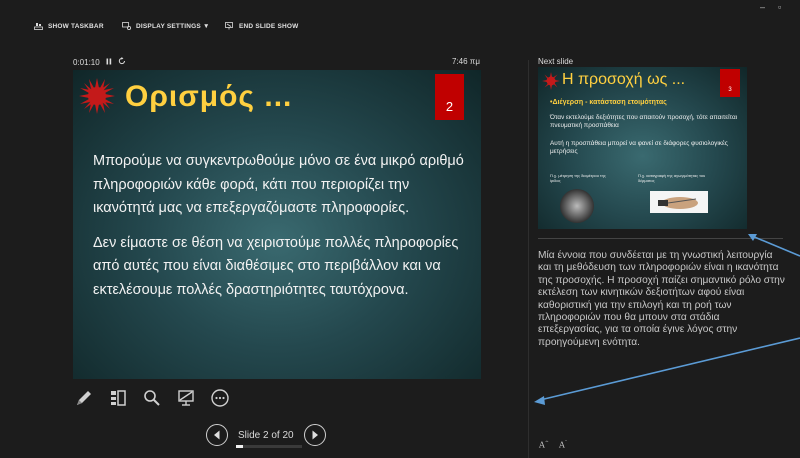 The width and height of the screenshot is (800, 458). What do you see at coordinates (730, 83) in the screenshot?
I see `next-slide-number-badge: 3` at bounding box center [730, 83].